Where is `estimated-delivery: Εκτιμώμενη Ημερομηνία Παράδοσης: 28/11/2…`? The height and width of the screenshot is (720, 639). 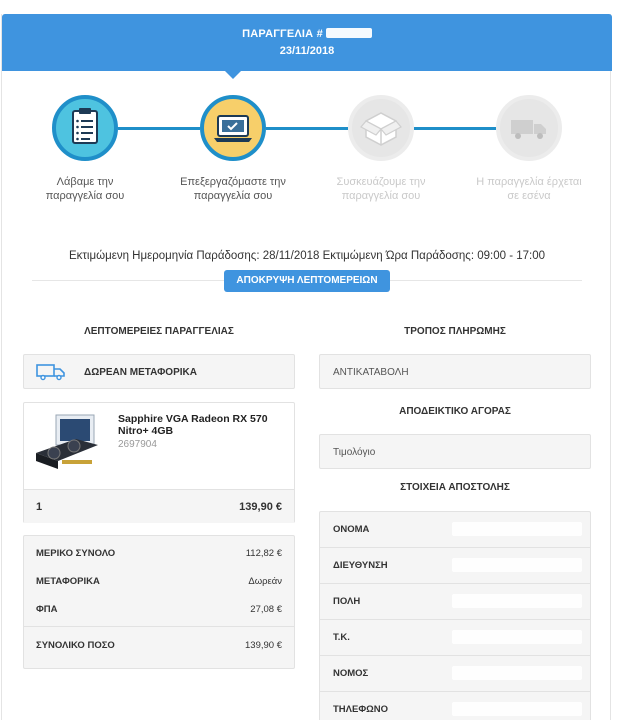
estimated-delivery: Εκτιμώμενη Ημερομηνία Παράδοσης: 28/11/2… is located at coordinates (307, 256).